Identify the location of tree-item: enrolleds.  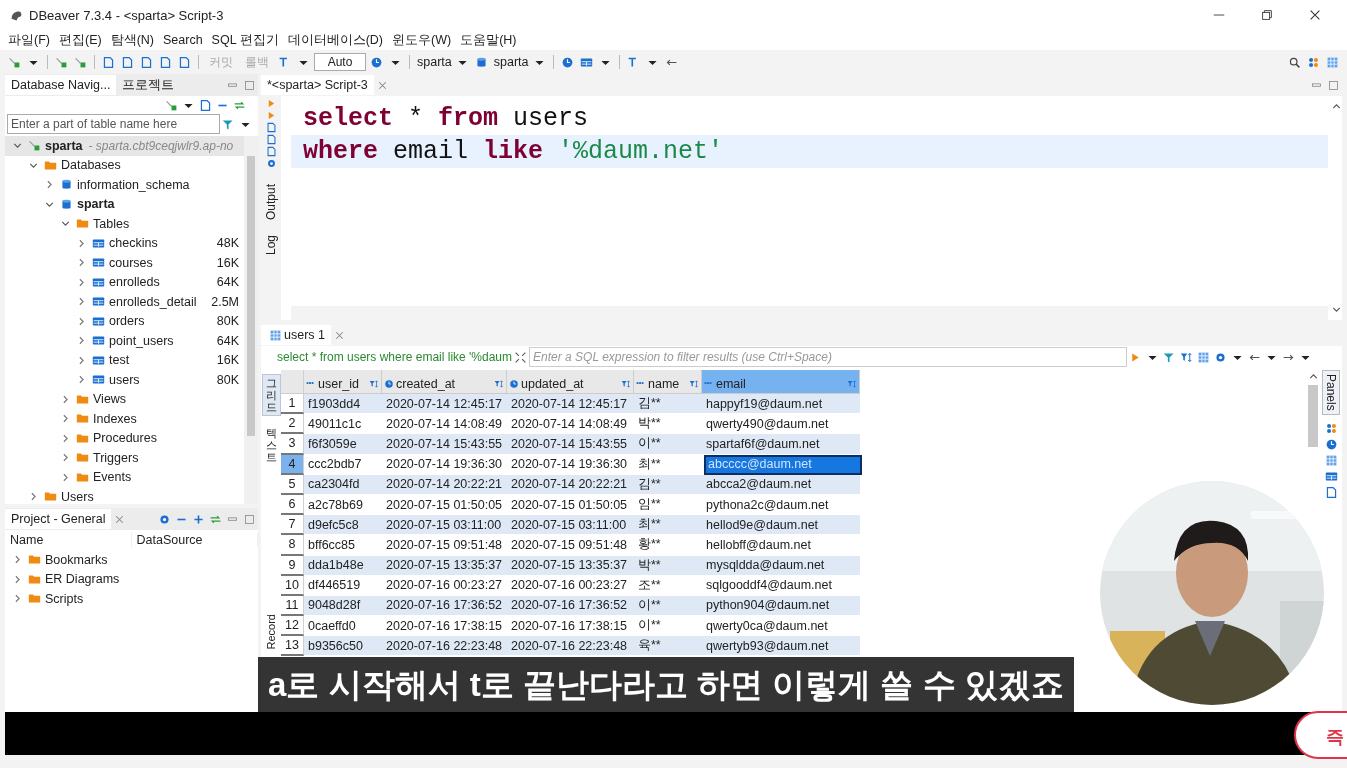
(134, 282).